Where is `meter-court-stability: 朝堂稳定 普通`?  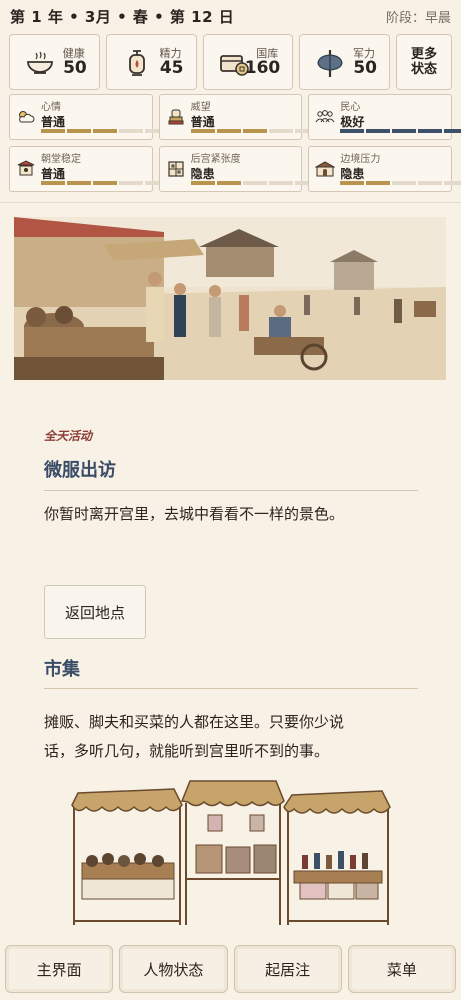
meter-court-stability: 朝堂稳定 普通 is located at coordinates (89, 169).